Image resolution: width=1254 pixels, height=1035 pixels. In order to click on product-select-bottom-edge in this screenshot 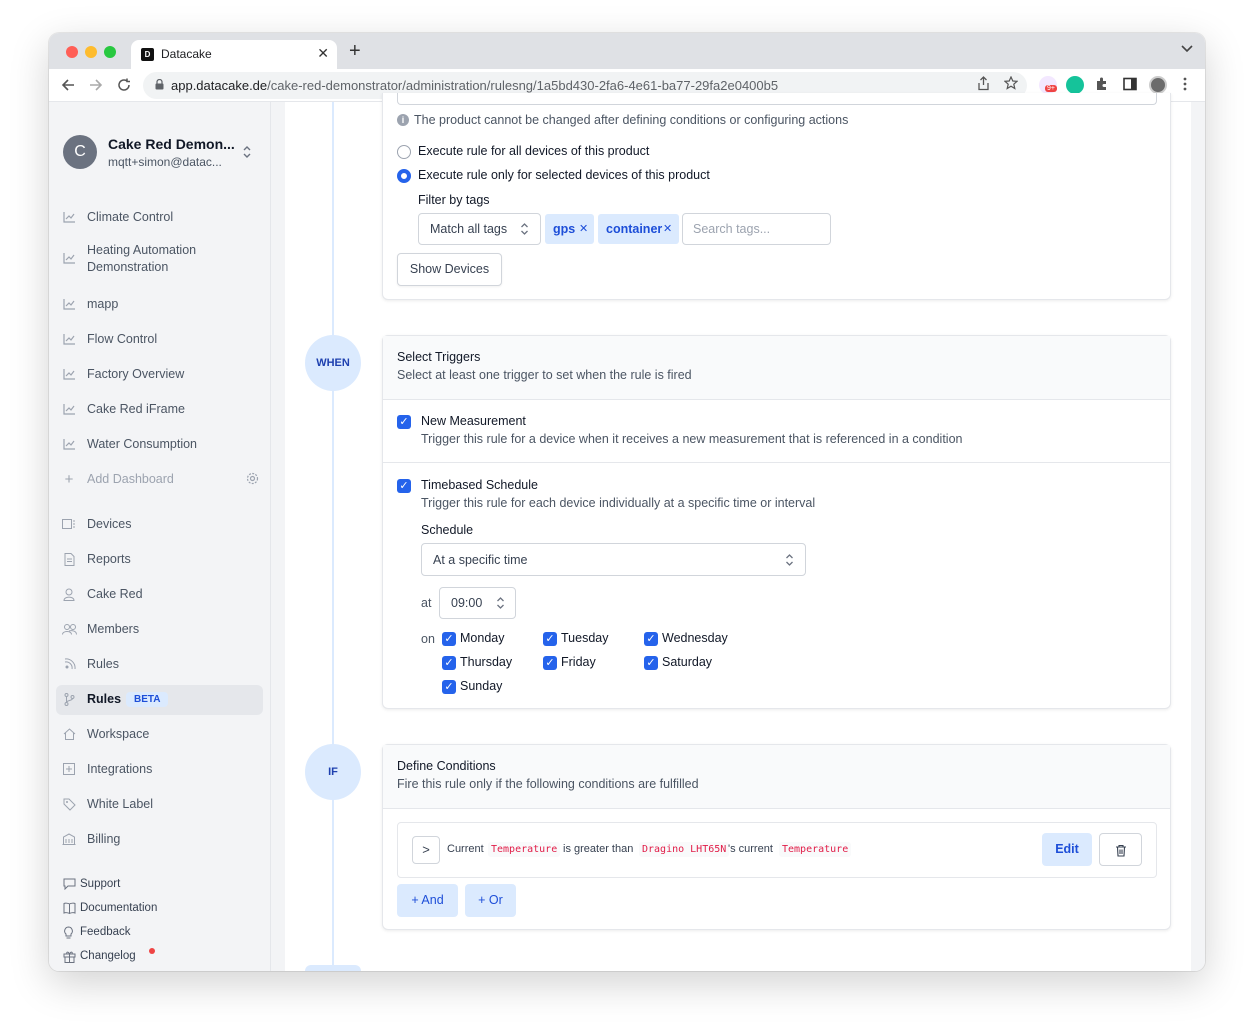, I will do `click(777, 99)`.